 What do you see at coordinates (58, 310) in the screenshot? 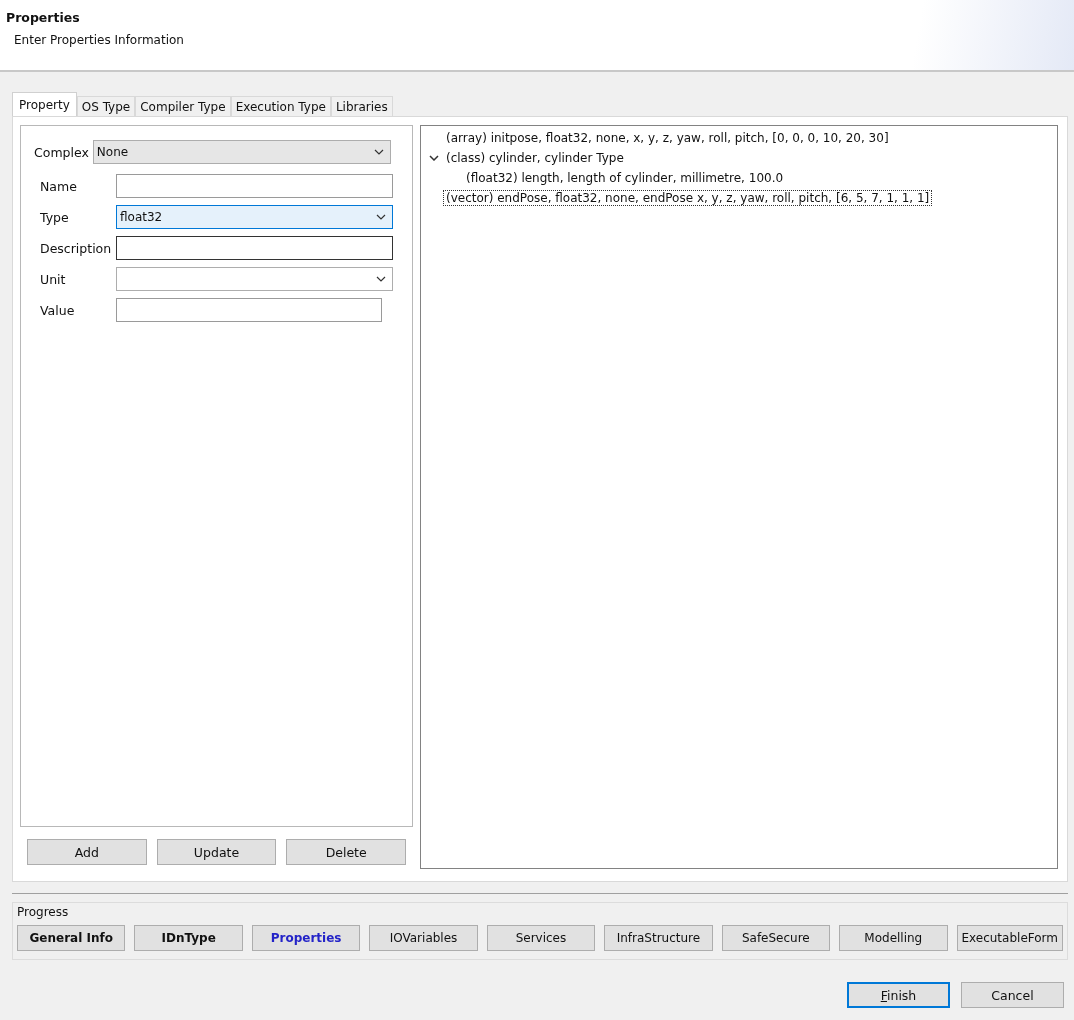
I see `field-label: Value` at bounding box center [58, 310].